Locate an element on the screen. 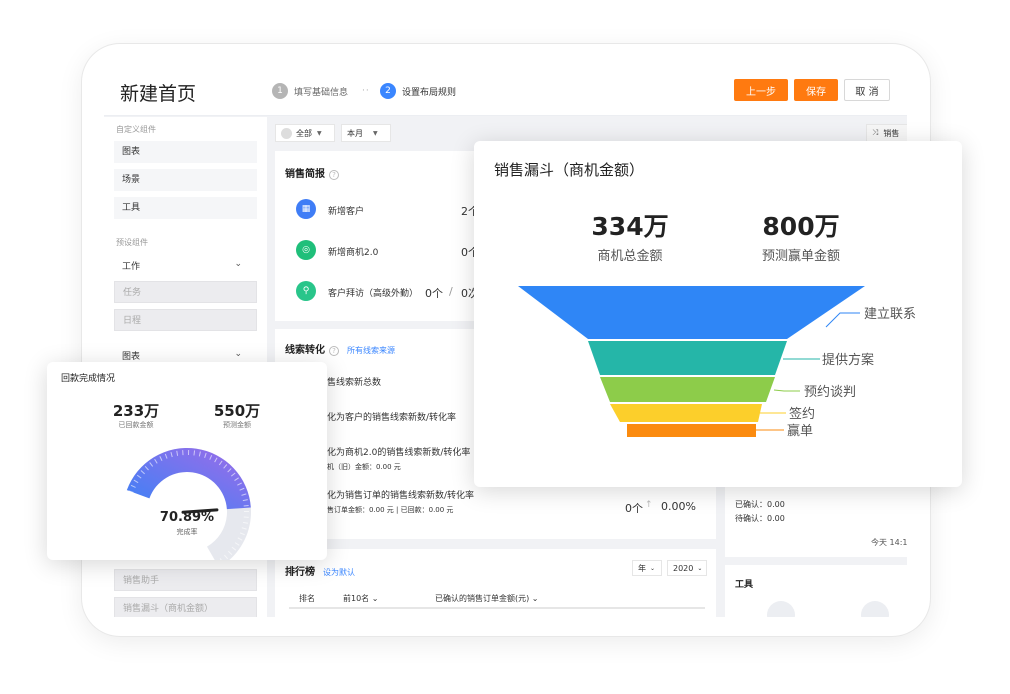 The image size is (1010, 694). order-amount-info: 售订单金额：0.00 元 | 已回款：0.00 元 is located at coordinates (390, 510).